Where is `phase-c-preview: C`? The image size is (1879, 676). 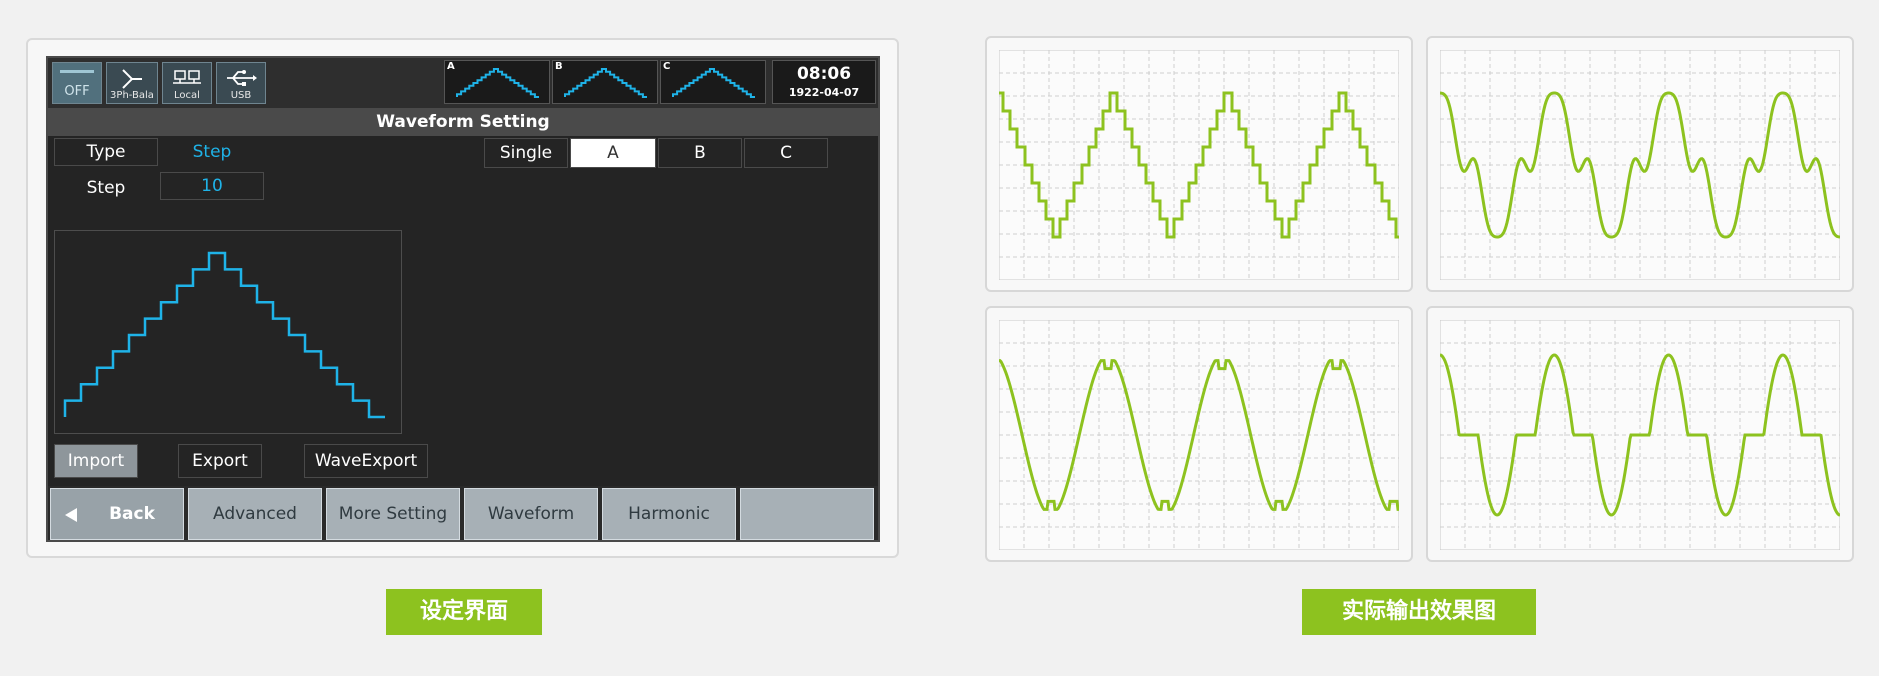
phase-c-preview: C is located at coordinates (713, 82).